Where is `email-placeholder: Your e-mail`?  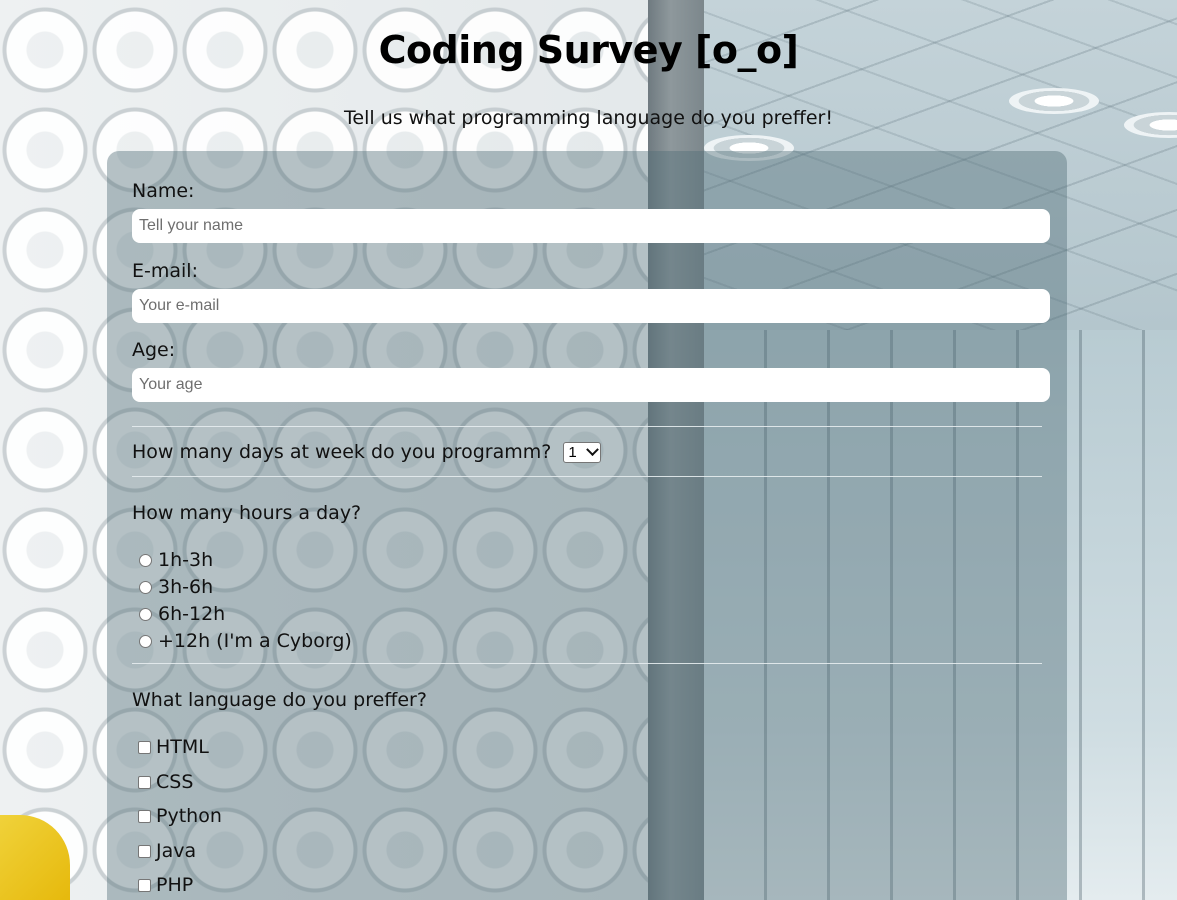
email-placeholder: Your e-mail is located at coordinates (179, 305).